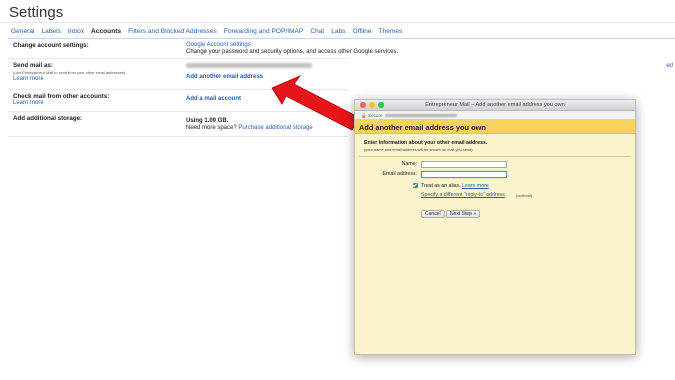  What do you see at coordinates (399, 174) in the screenshot?
I see `email-label: Email address:` at bounding box center [399, 174].